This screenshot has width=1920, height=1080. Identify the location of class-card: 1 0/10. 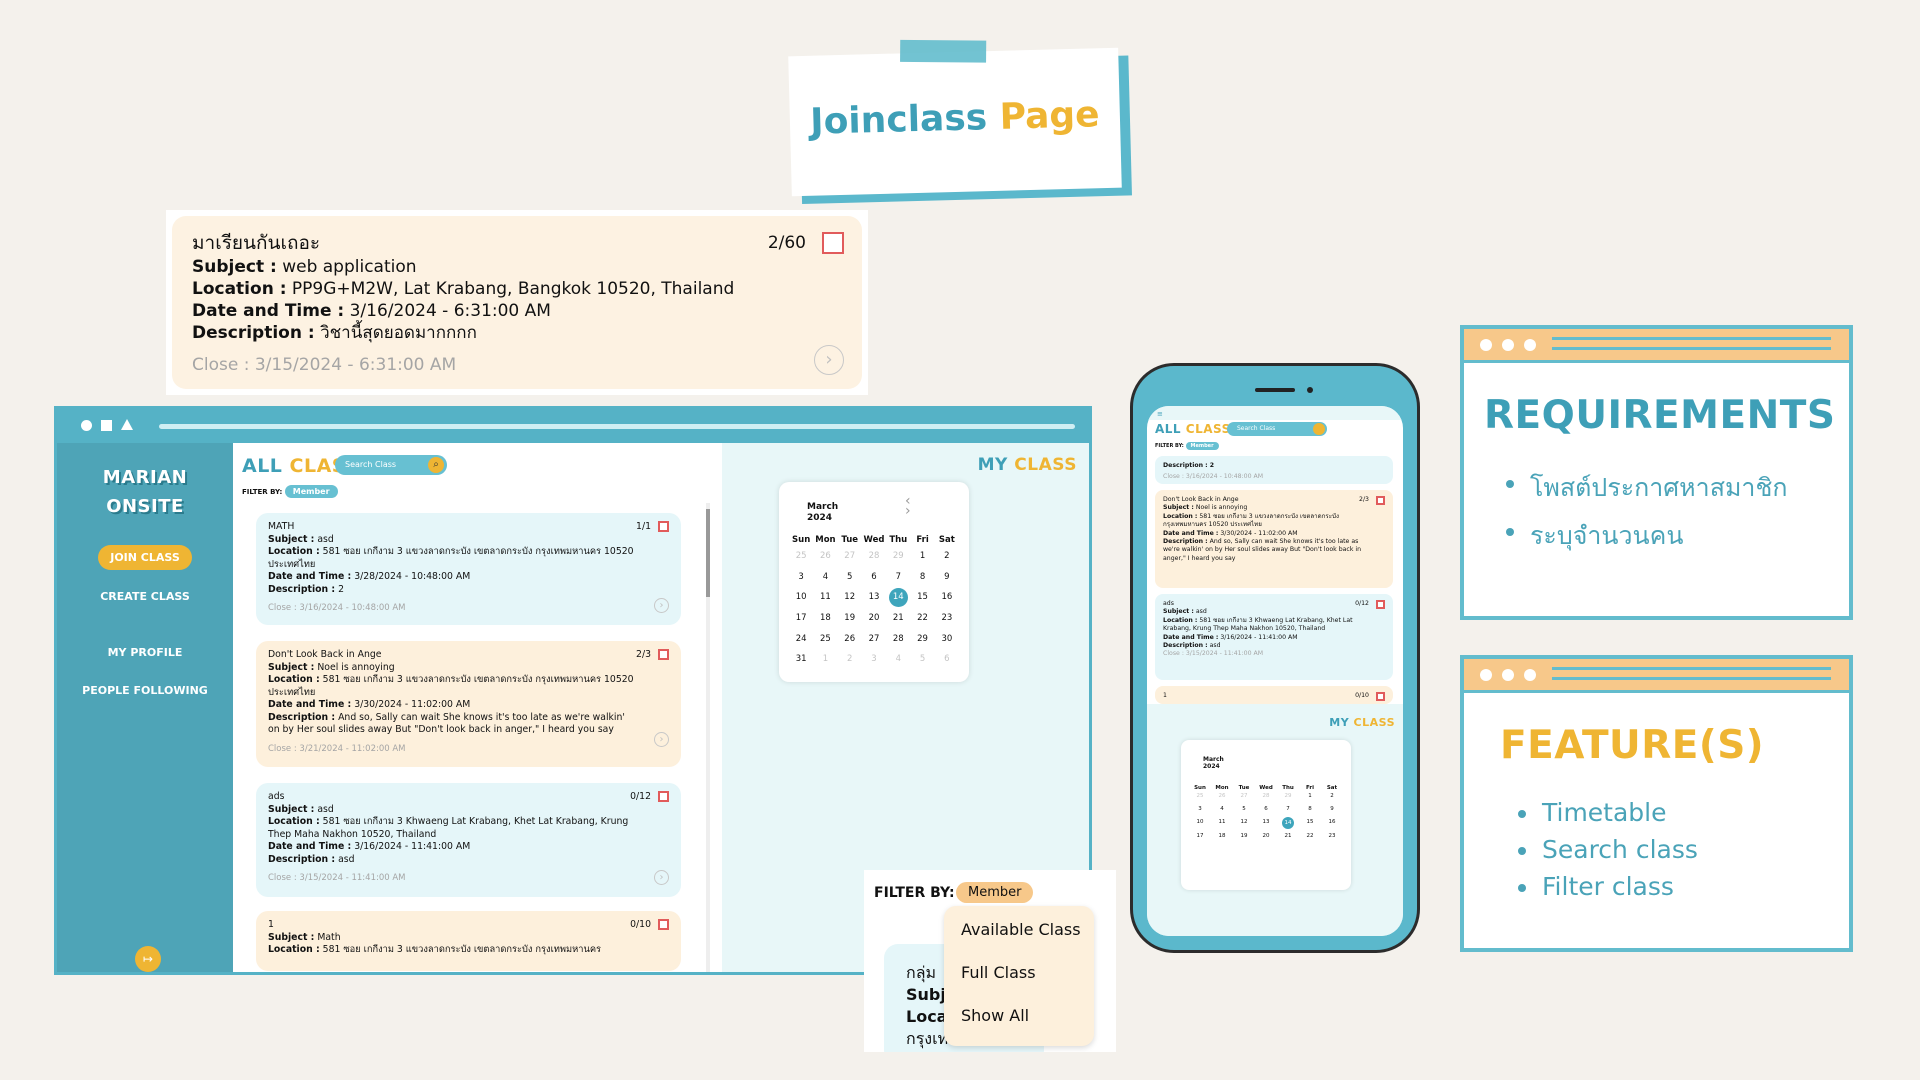
(1274, 695).